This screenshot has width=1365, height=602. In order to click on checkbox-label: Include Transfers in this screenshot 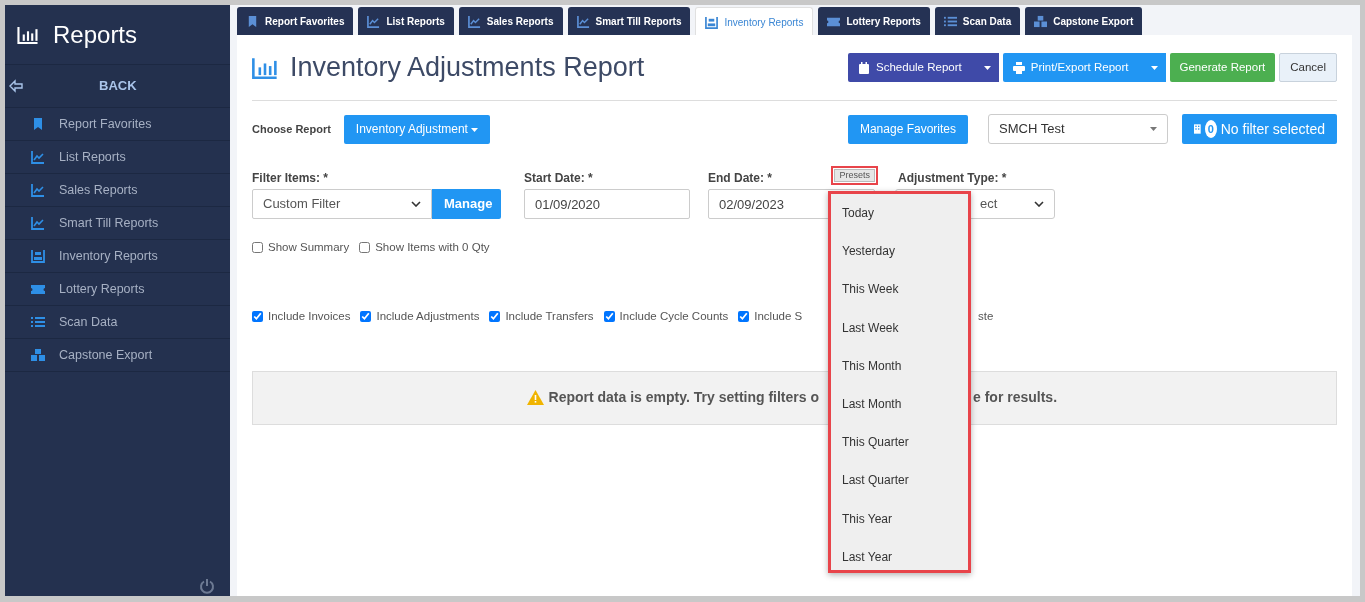, I will do `click(549, 317)`.